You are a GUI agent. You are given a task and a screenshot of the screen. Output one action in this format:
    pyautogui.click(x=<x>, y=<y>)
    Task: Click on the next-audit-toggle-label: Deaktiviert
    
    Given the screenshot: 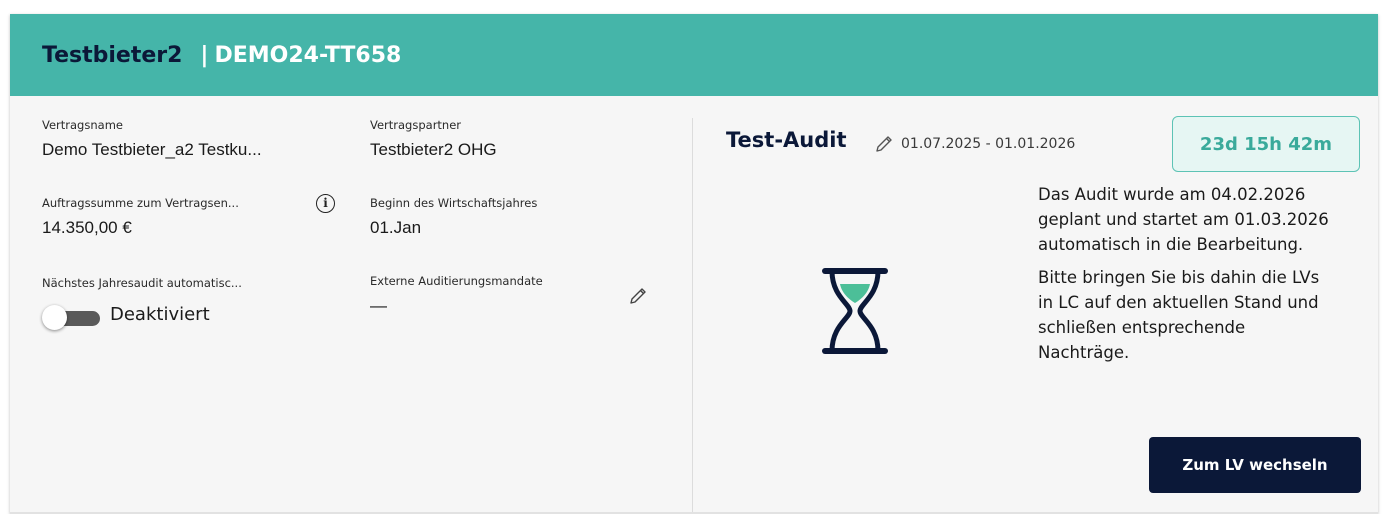 What is the action you would take?
    pyautogui.click(x=160, y=314)
    